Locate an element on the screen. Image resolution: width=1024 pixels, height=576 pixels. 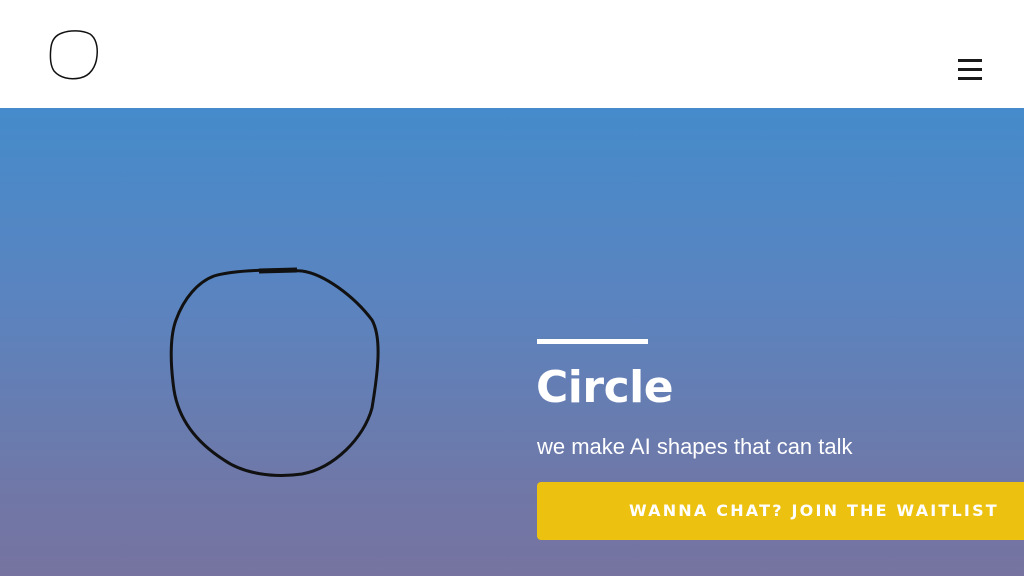
title-accent-bar is located at coordinates (592, 341).